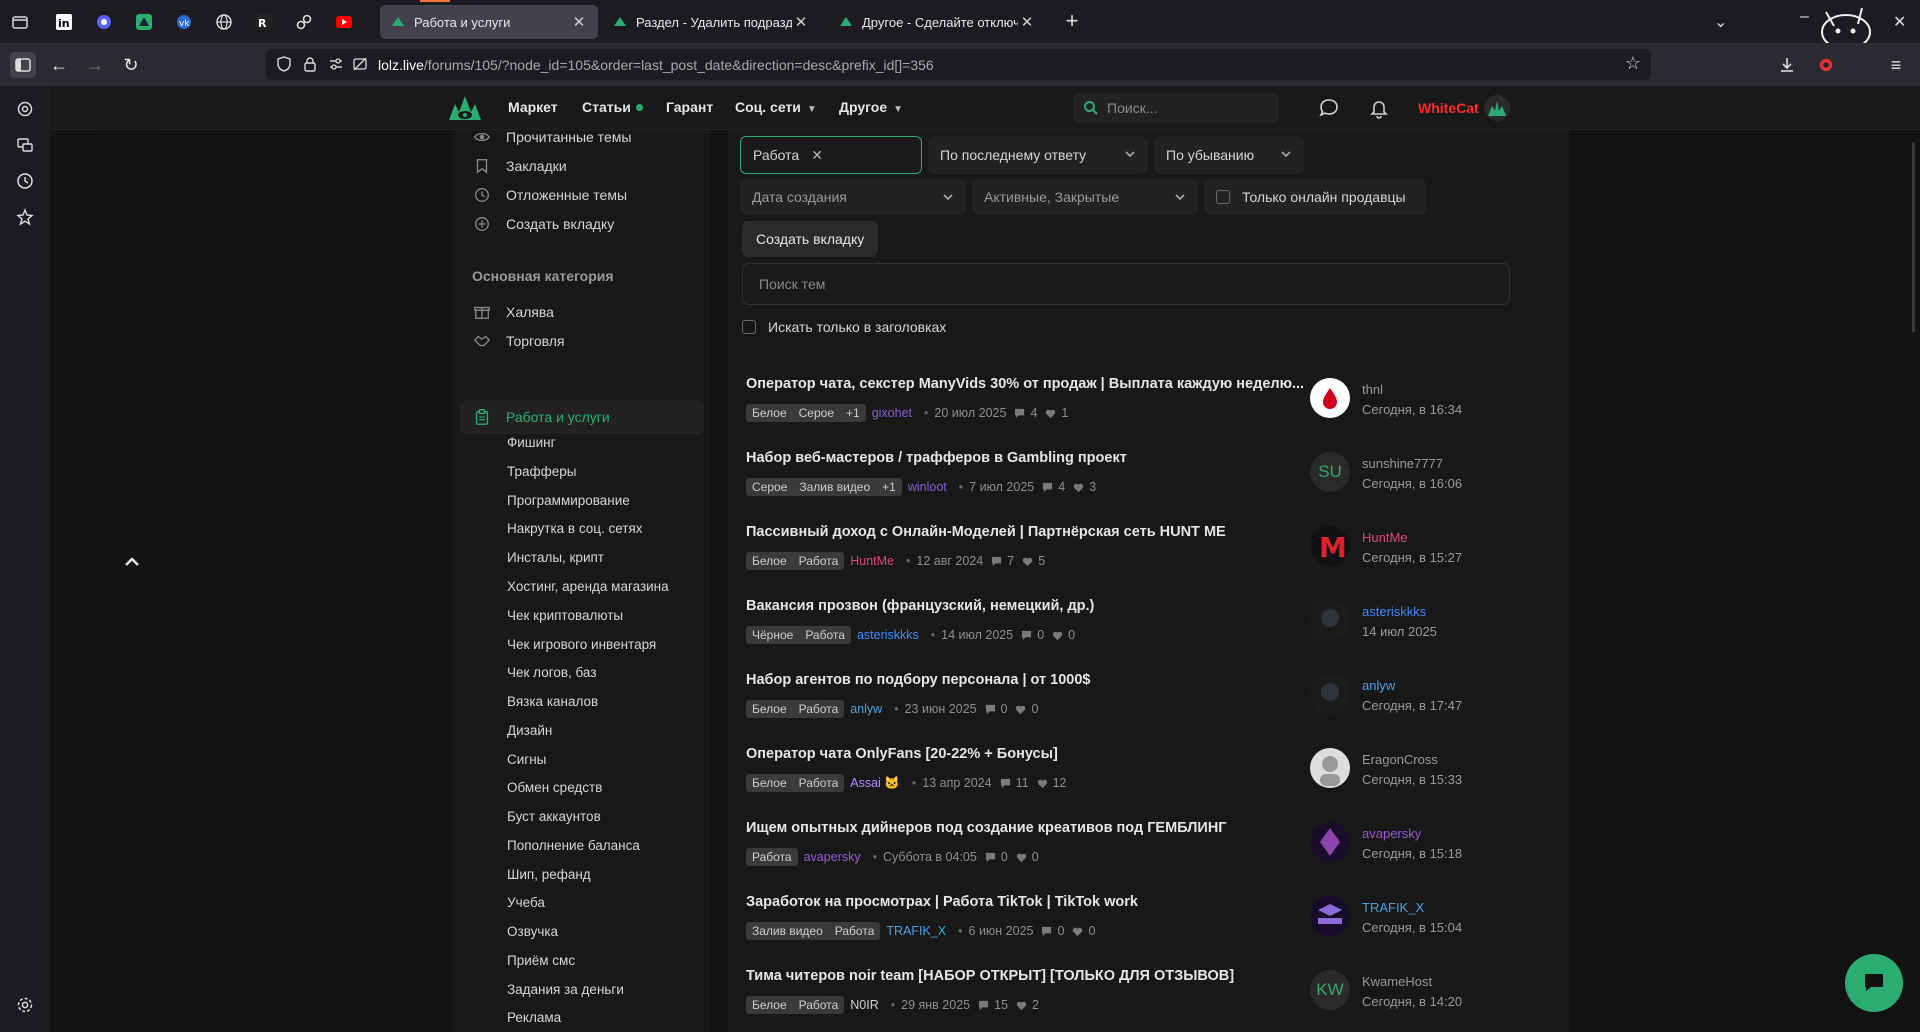 This screenshot has height=1032, width=1920. Describe the element at coordinates (1720, 22) in the screenshot. I see `list-all-tabs-icon: ⌄` at that location.